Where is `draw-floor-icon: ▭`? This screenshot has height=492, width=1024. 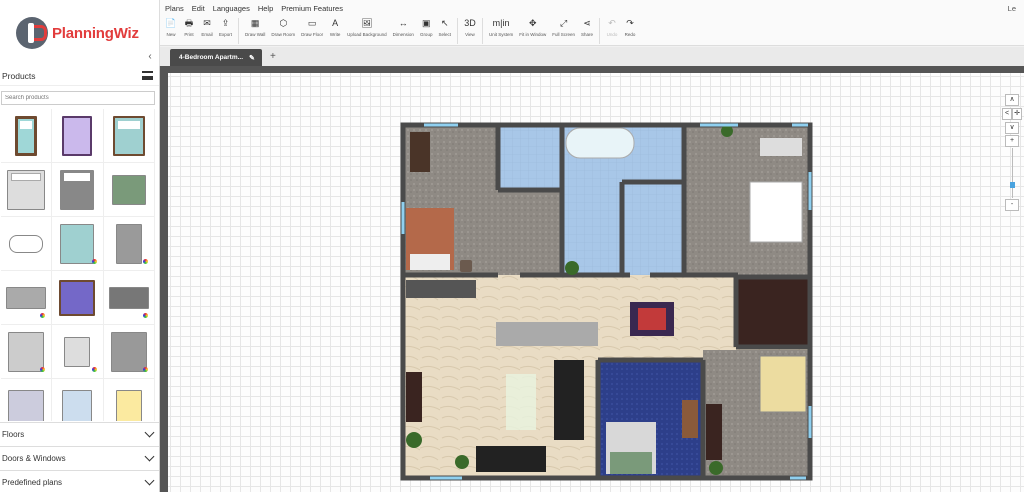 draw-floor-icon: ▭ is located at coordinates (312, 23).